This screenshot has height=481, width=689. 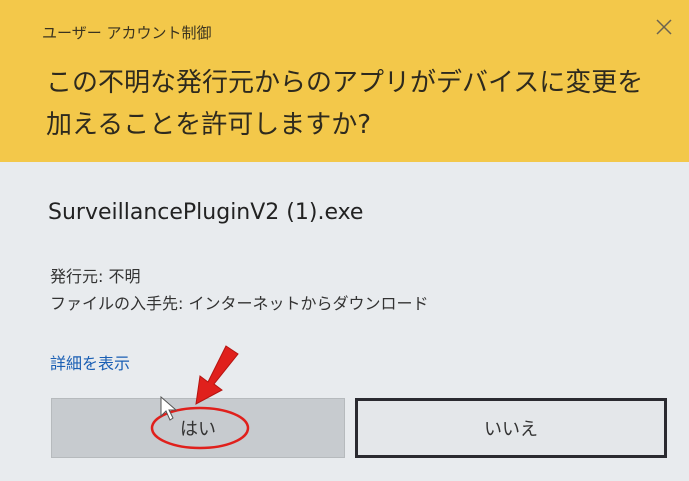 I want to click on yes-button: はい, so click(x=198, y=428).